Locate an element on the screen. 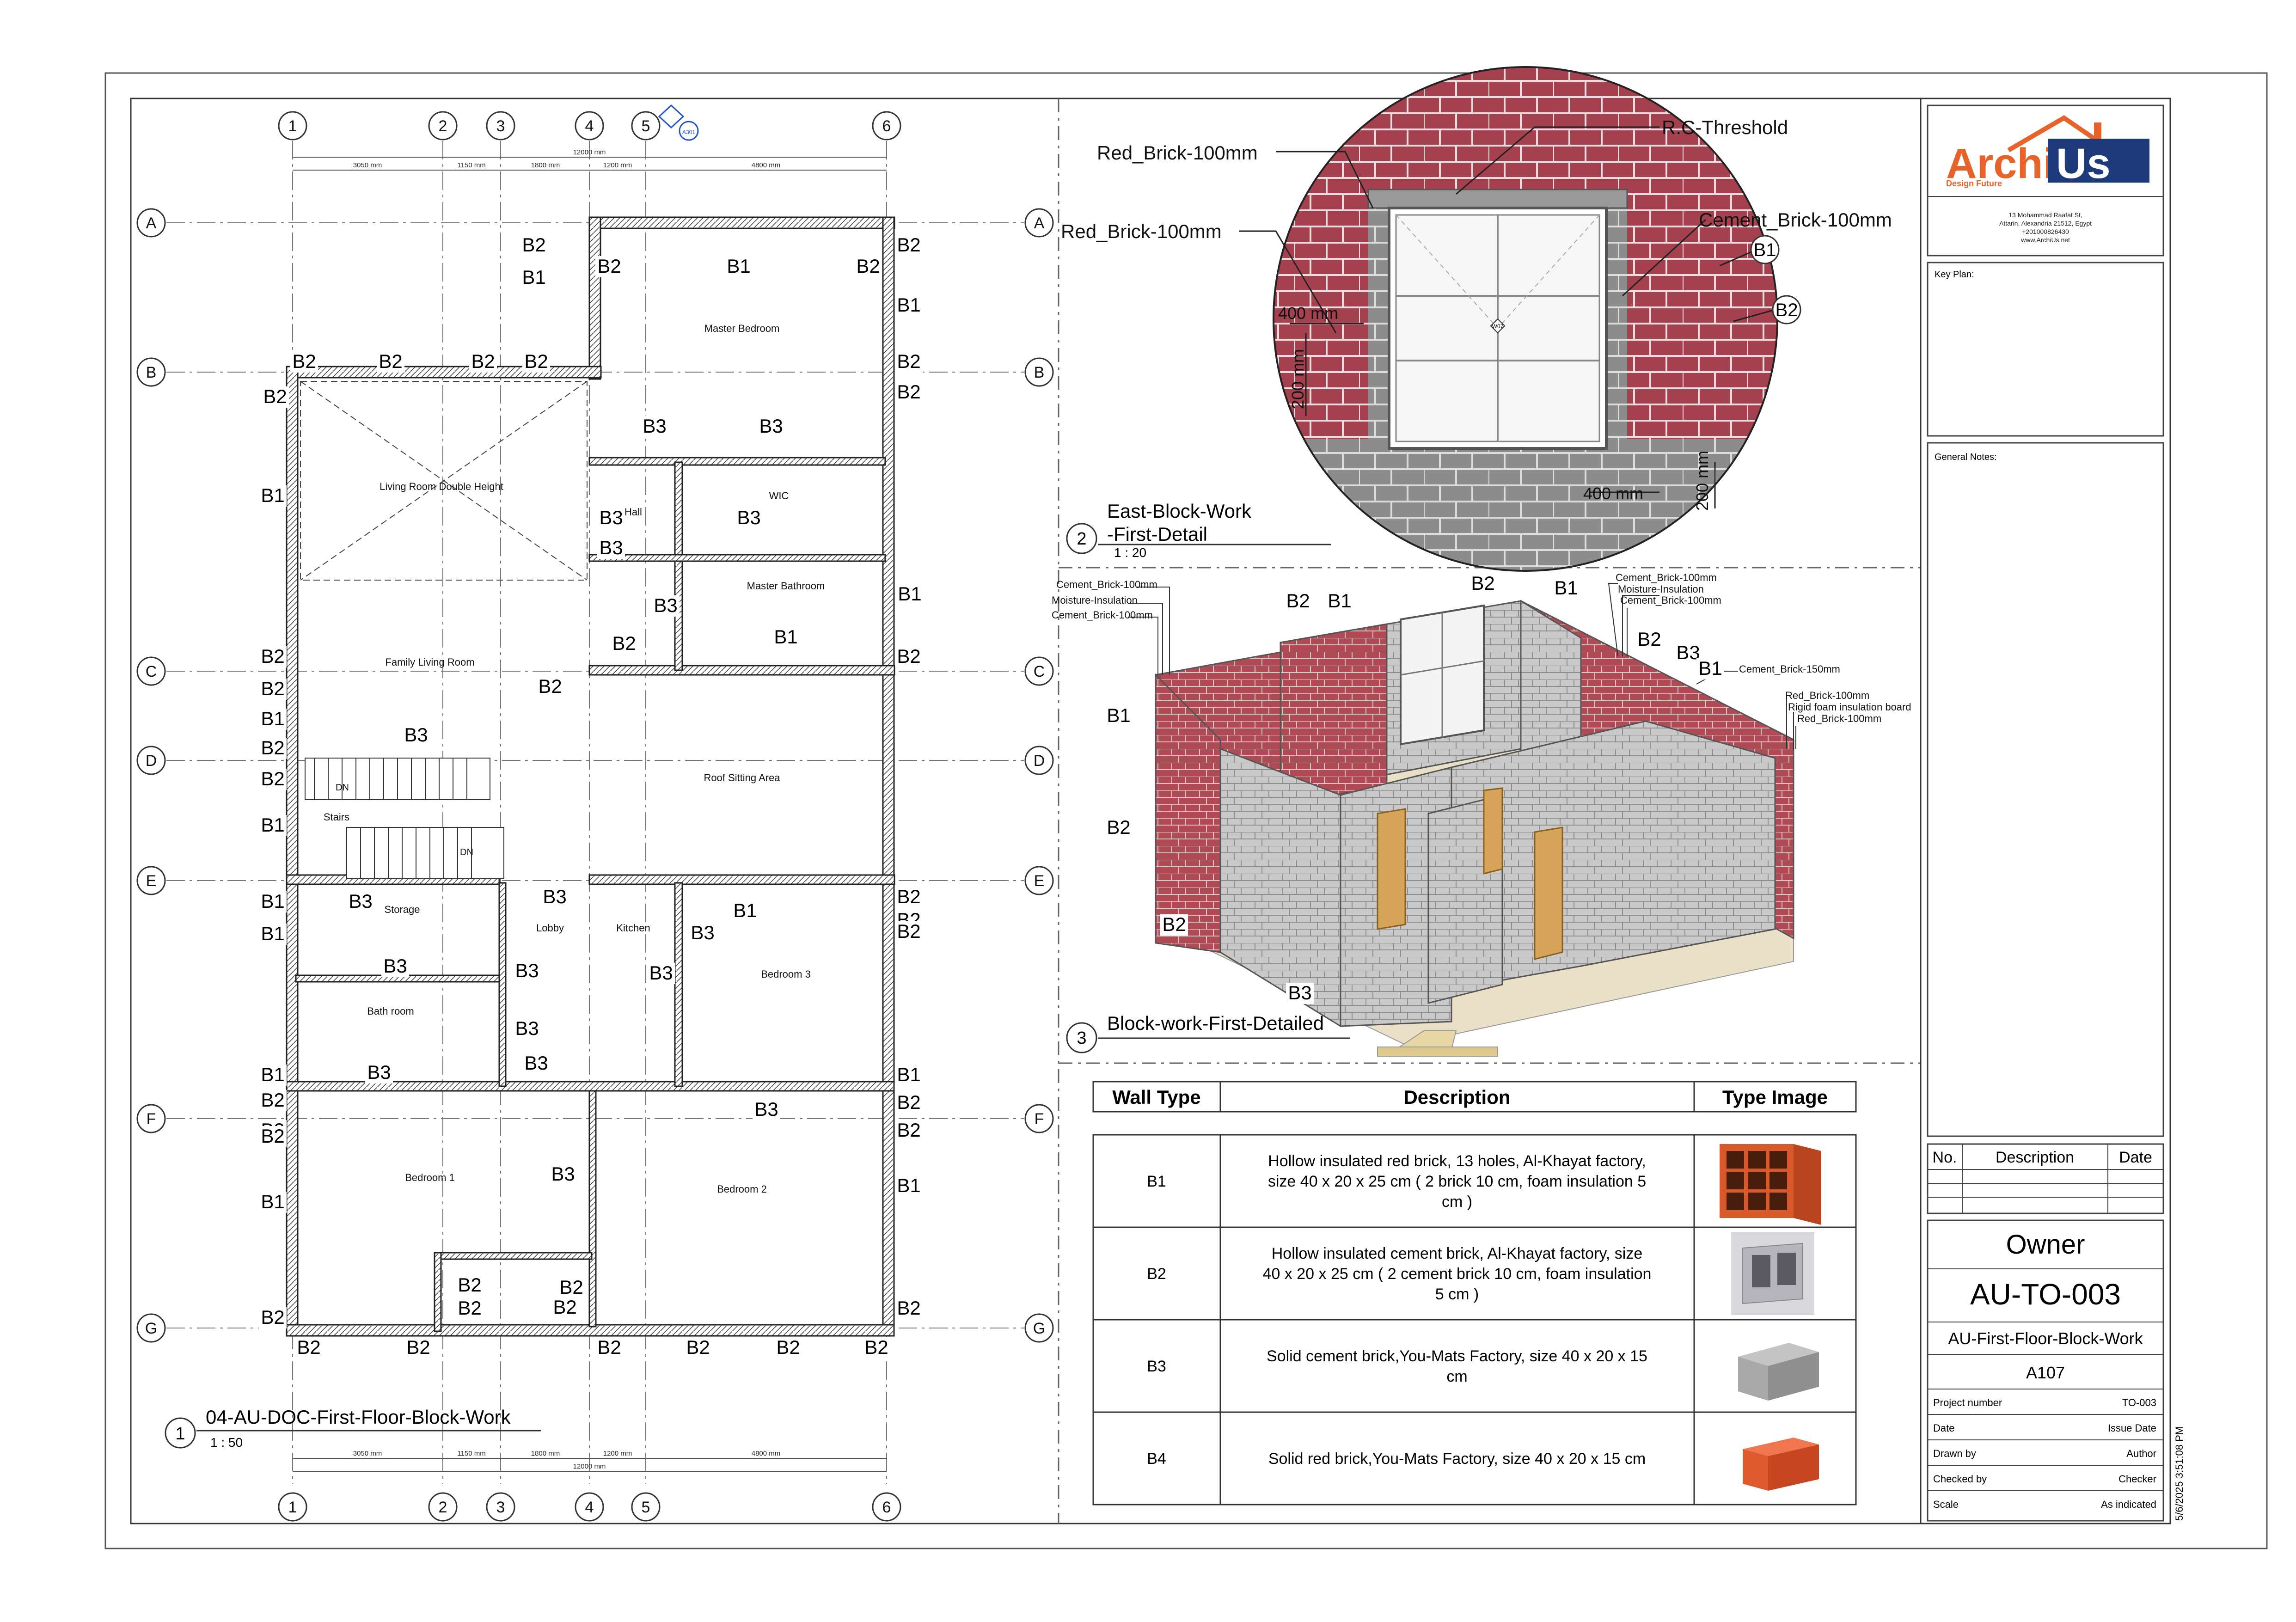  dim-bottom-3: 1800 mm is located at coordinates (545, 1453).